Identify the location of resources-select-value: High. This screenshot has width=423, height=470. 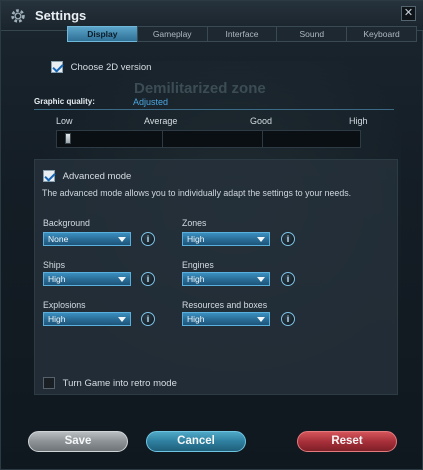
(196, 319).